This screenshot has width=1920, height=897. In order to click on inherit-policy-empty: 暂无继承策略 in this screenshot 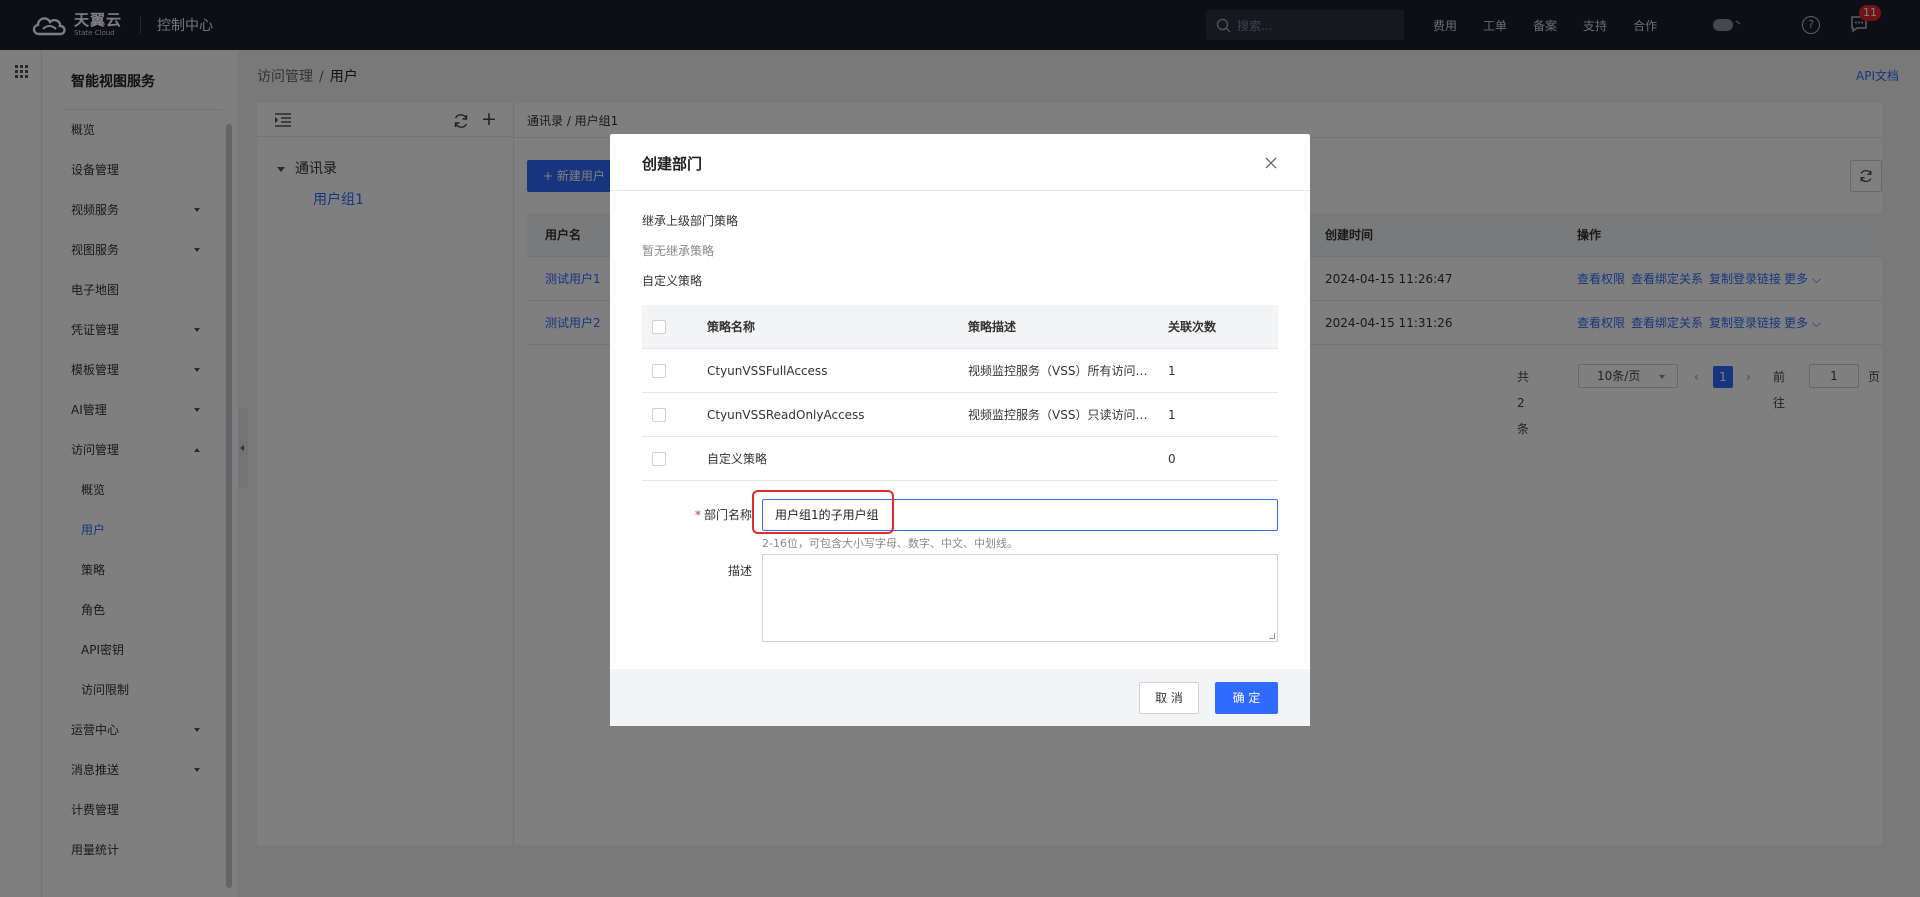, I will do `click(678, 251)`.